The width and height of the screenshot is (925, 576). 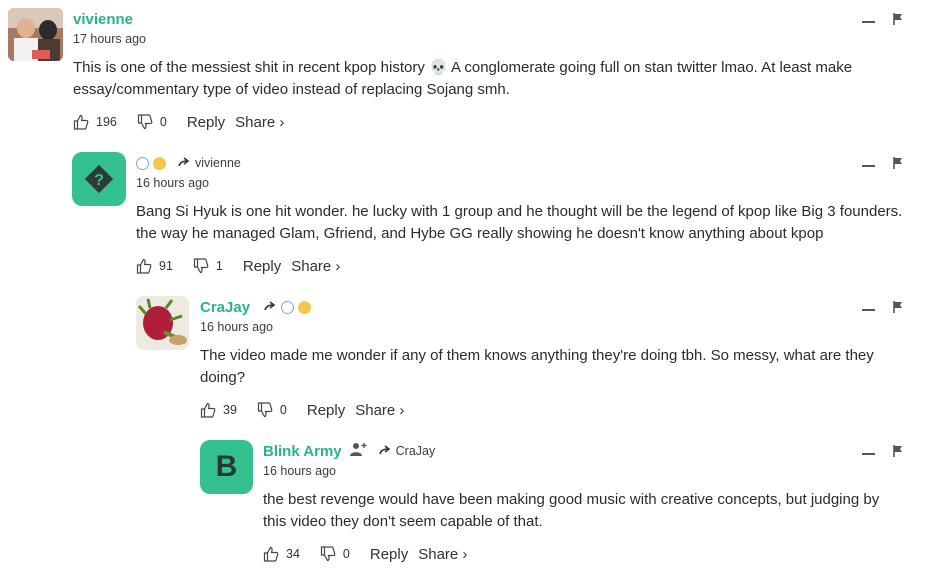 I want to click on like-count: 34, so click(x=293, y=554).